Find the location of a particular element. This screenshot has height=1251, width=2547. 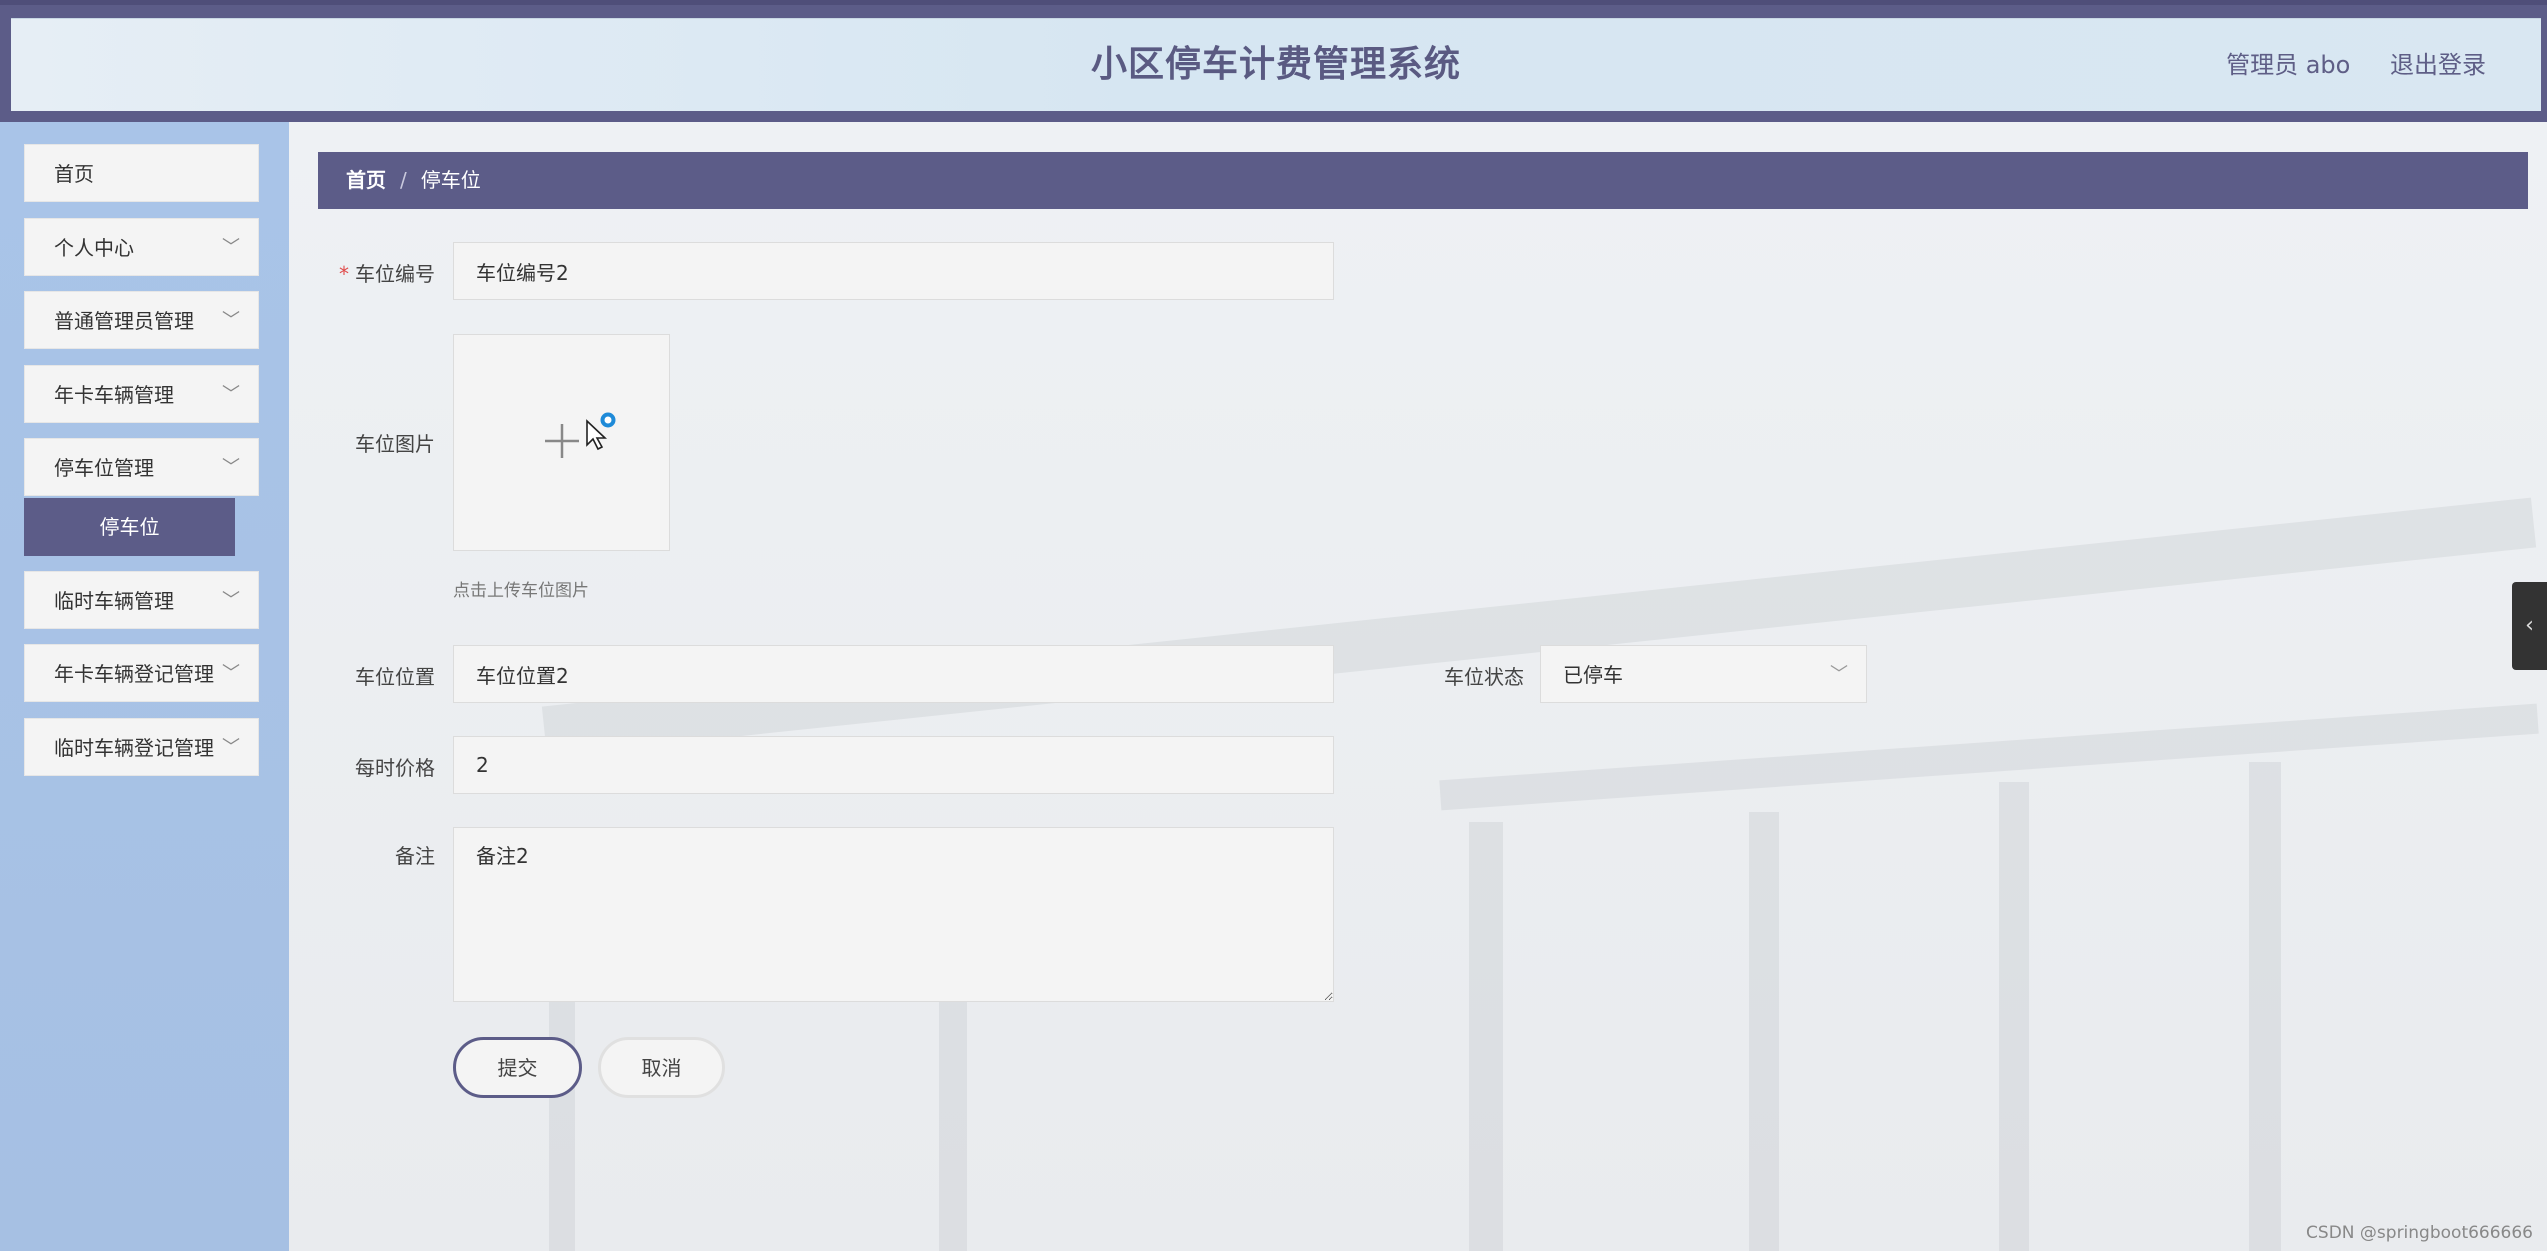

header: 小区停车计费管理系统 管理员 abo 退出登录 is located at coordinates (1273, 63).